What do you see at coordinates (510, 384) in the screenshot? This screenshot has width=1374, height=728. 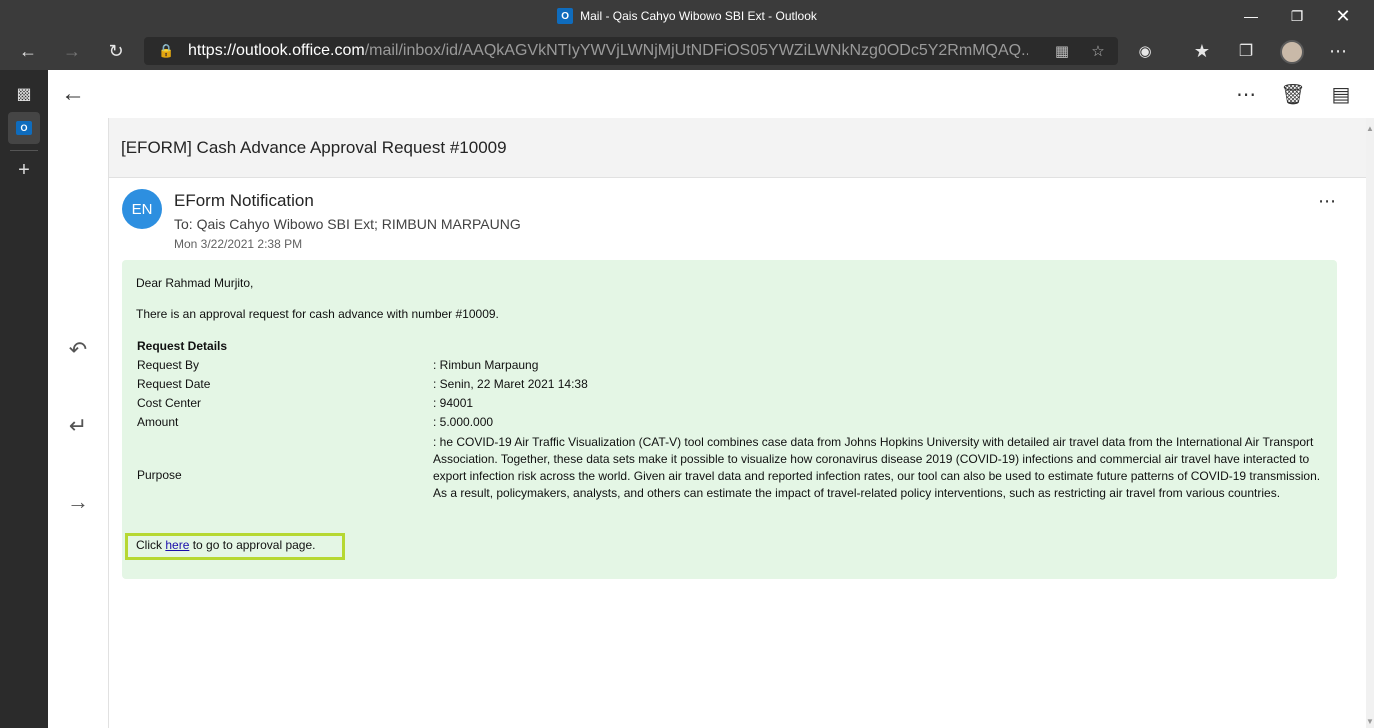 I see `row-value: : Senin, 22 Maret 2021 14:38` at bounding box center [510, 384].